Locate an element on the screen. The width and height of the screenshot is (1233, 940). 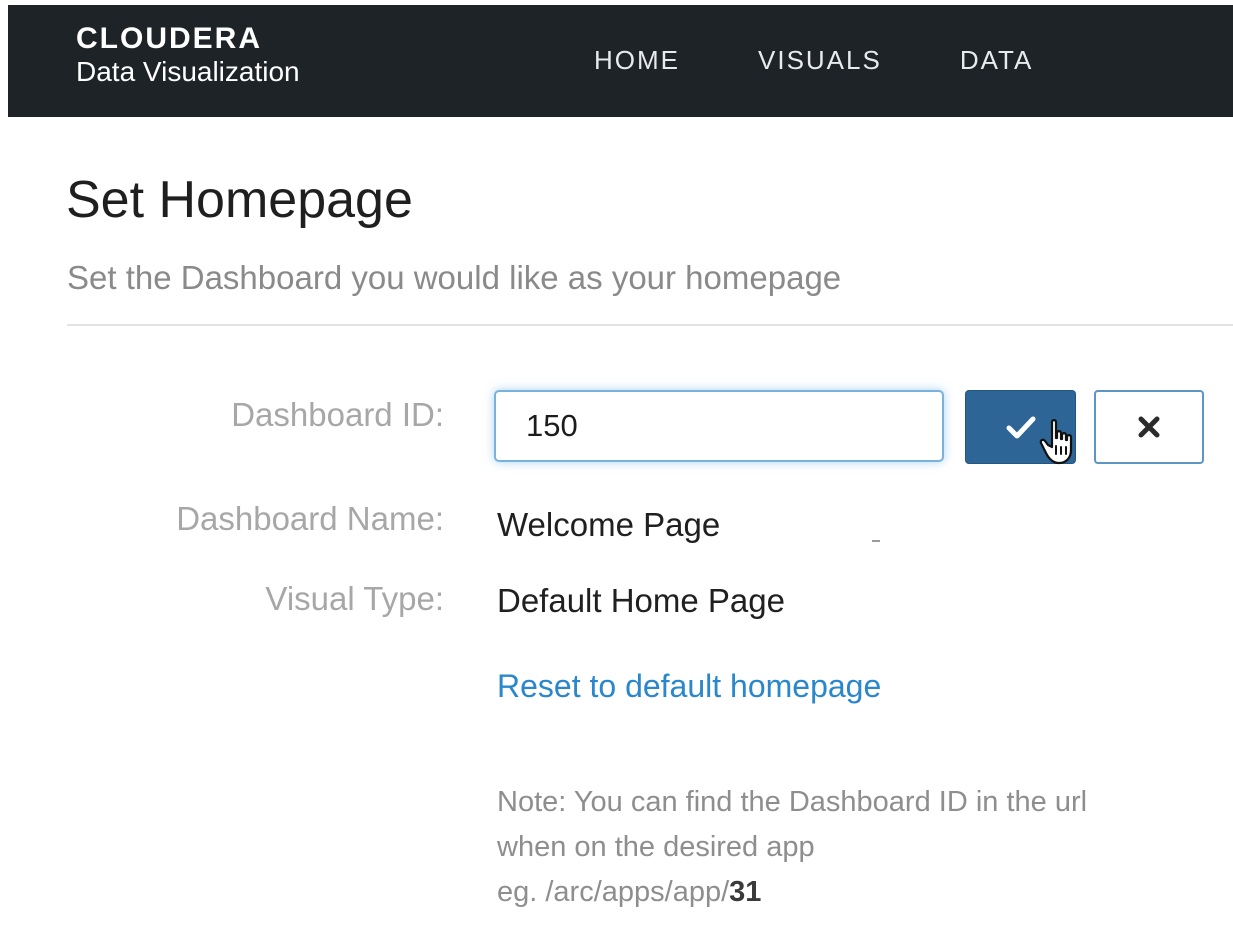
dashboard-name-label: Dashboard Name: is located at coordinates (310, 518).